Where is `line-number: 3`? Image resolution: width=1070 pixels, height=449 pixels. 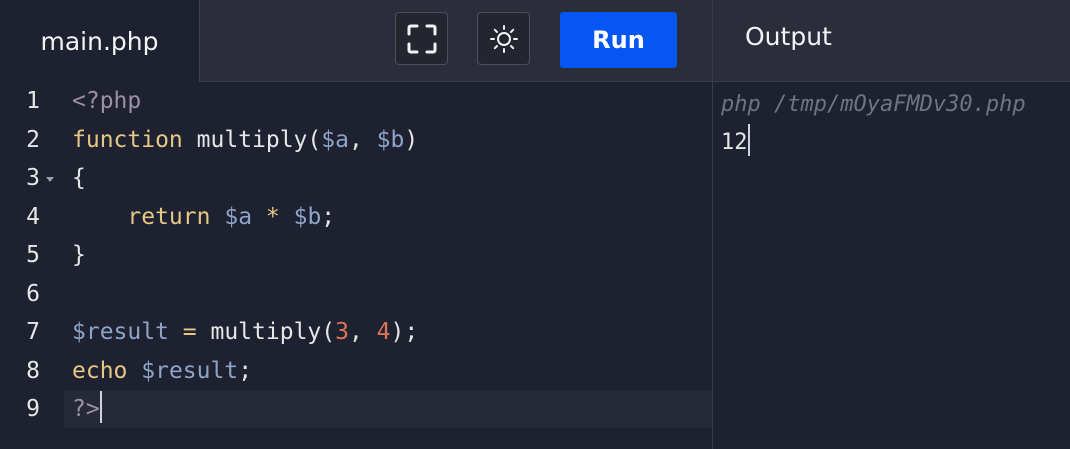
line-number: 3 is located at coordinates (33, 178).